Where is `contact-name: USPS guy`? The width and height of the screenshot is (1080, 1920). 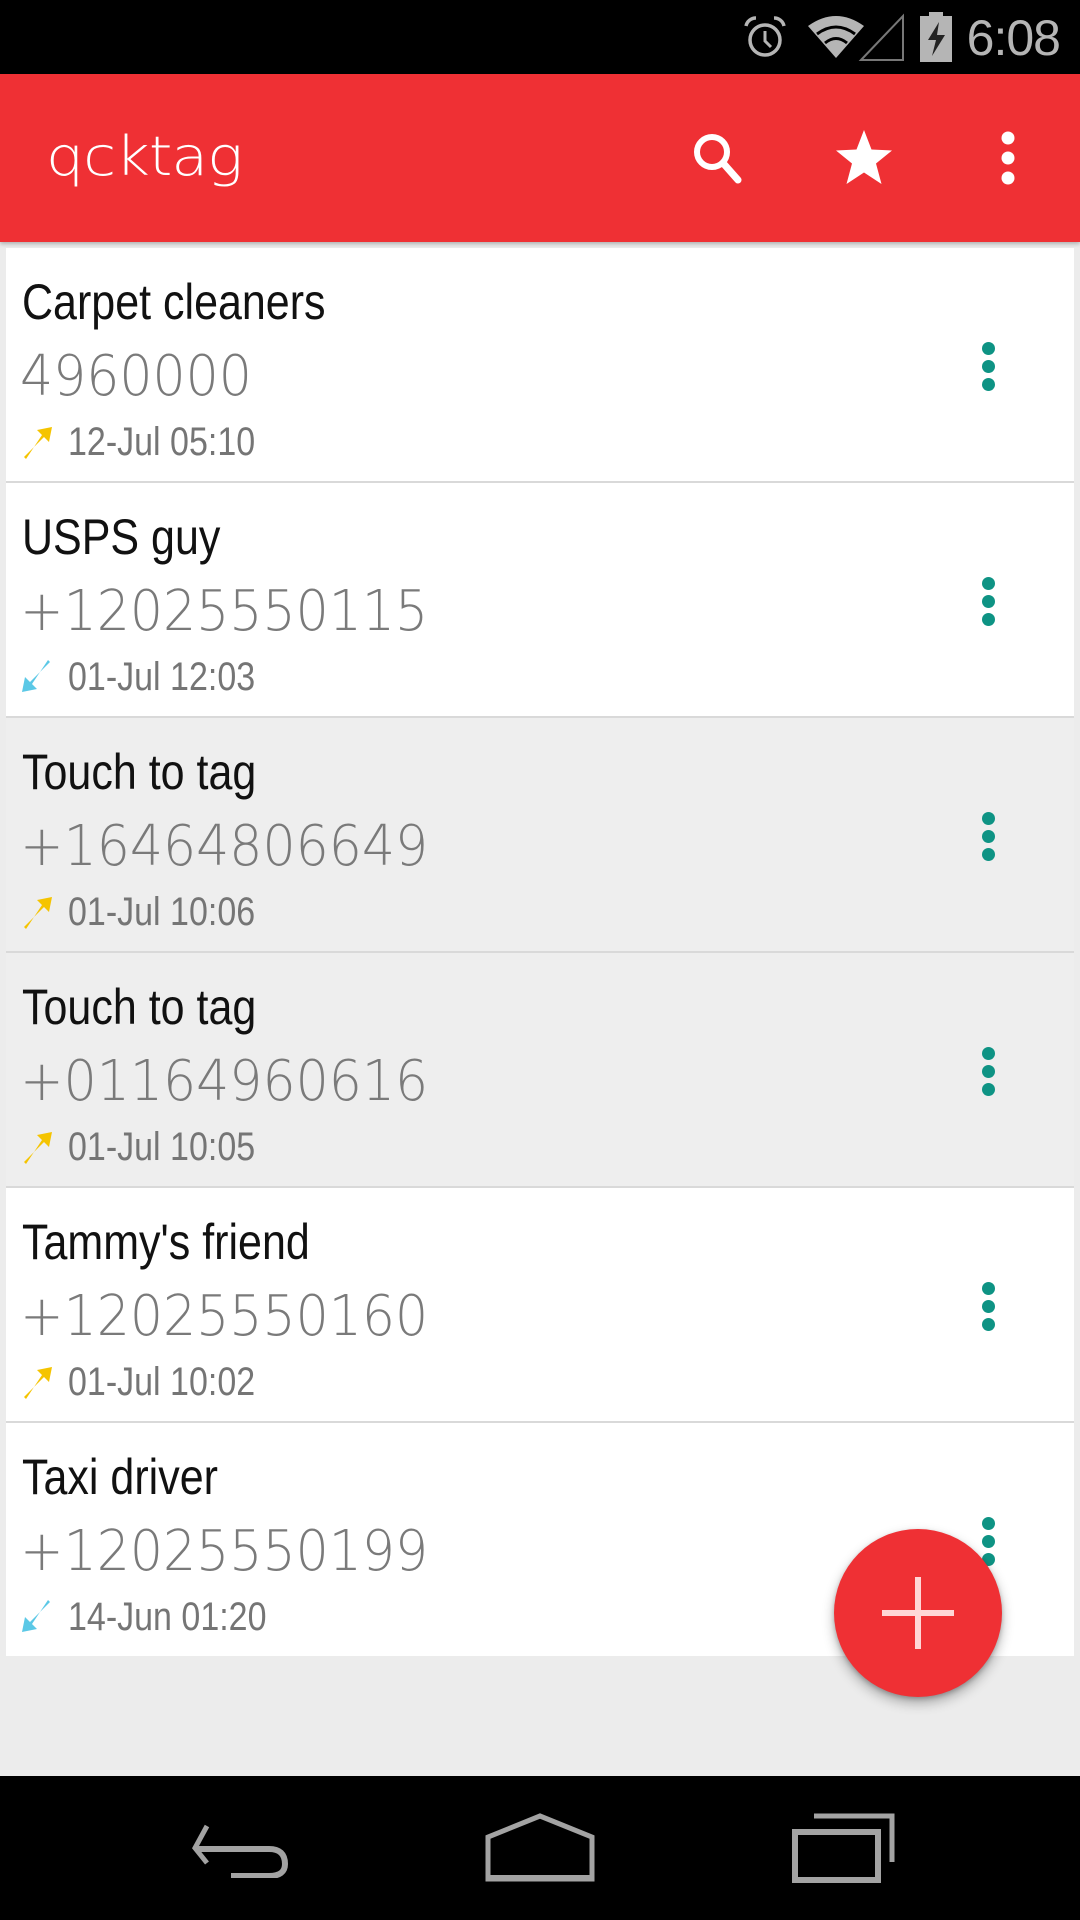
contact-name: USPS guy is located at coordinates (121, 537).